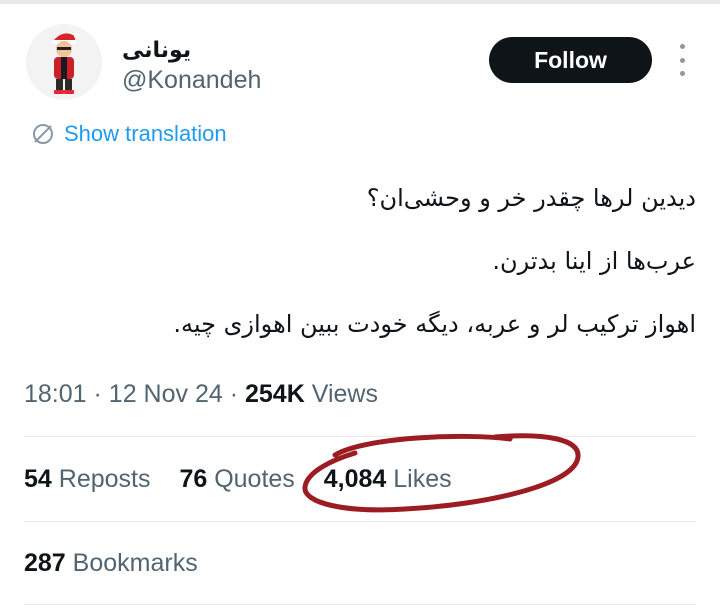 The height and width of the screenshot is (609, 720). Describe the element at coordinates (55, 394) in the screenshot. I see `tweet-time: 18:01` at that location.